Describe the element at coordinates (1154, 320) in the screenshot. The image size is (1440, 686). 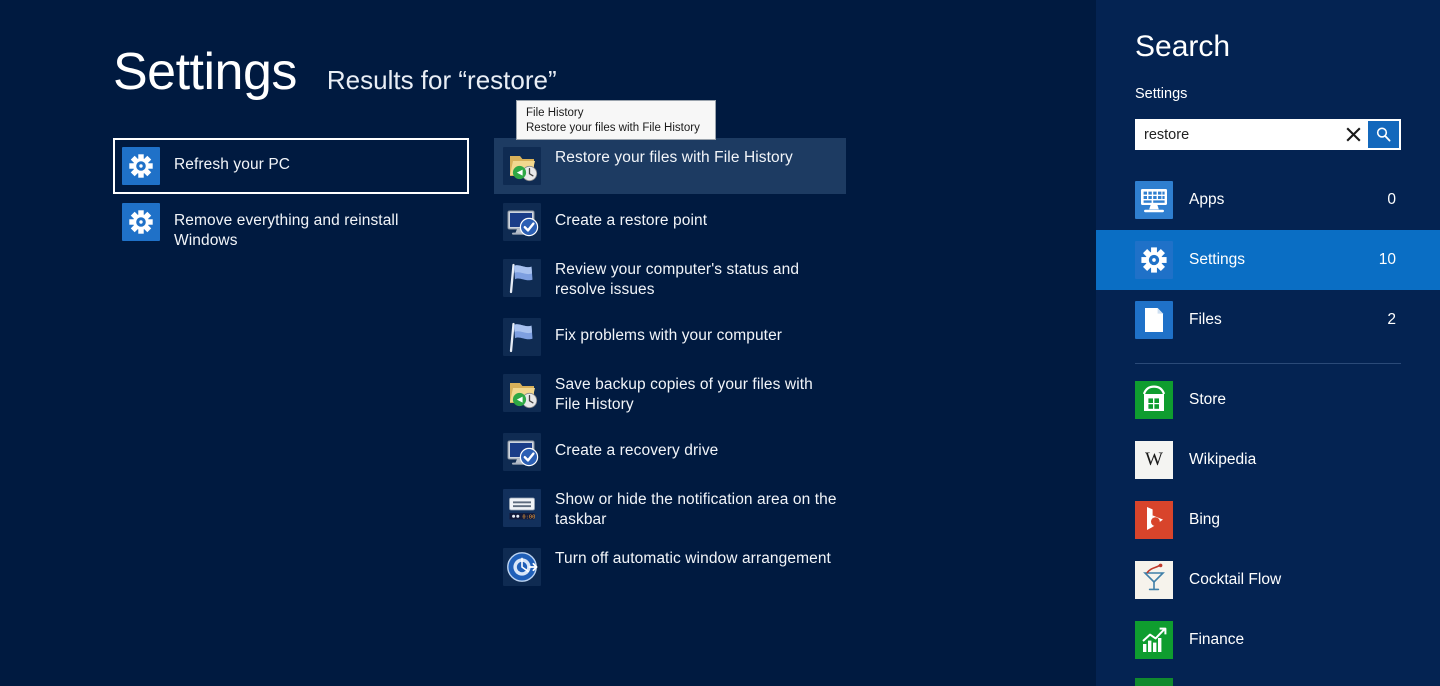
I see `files-document-icon` at that location.